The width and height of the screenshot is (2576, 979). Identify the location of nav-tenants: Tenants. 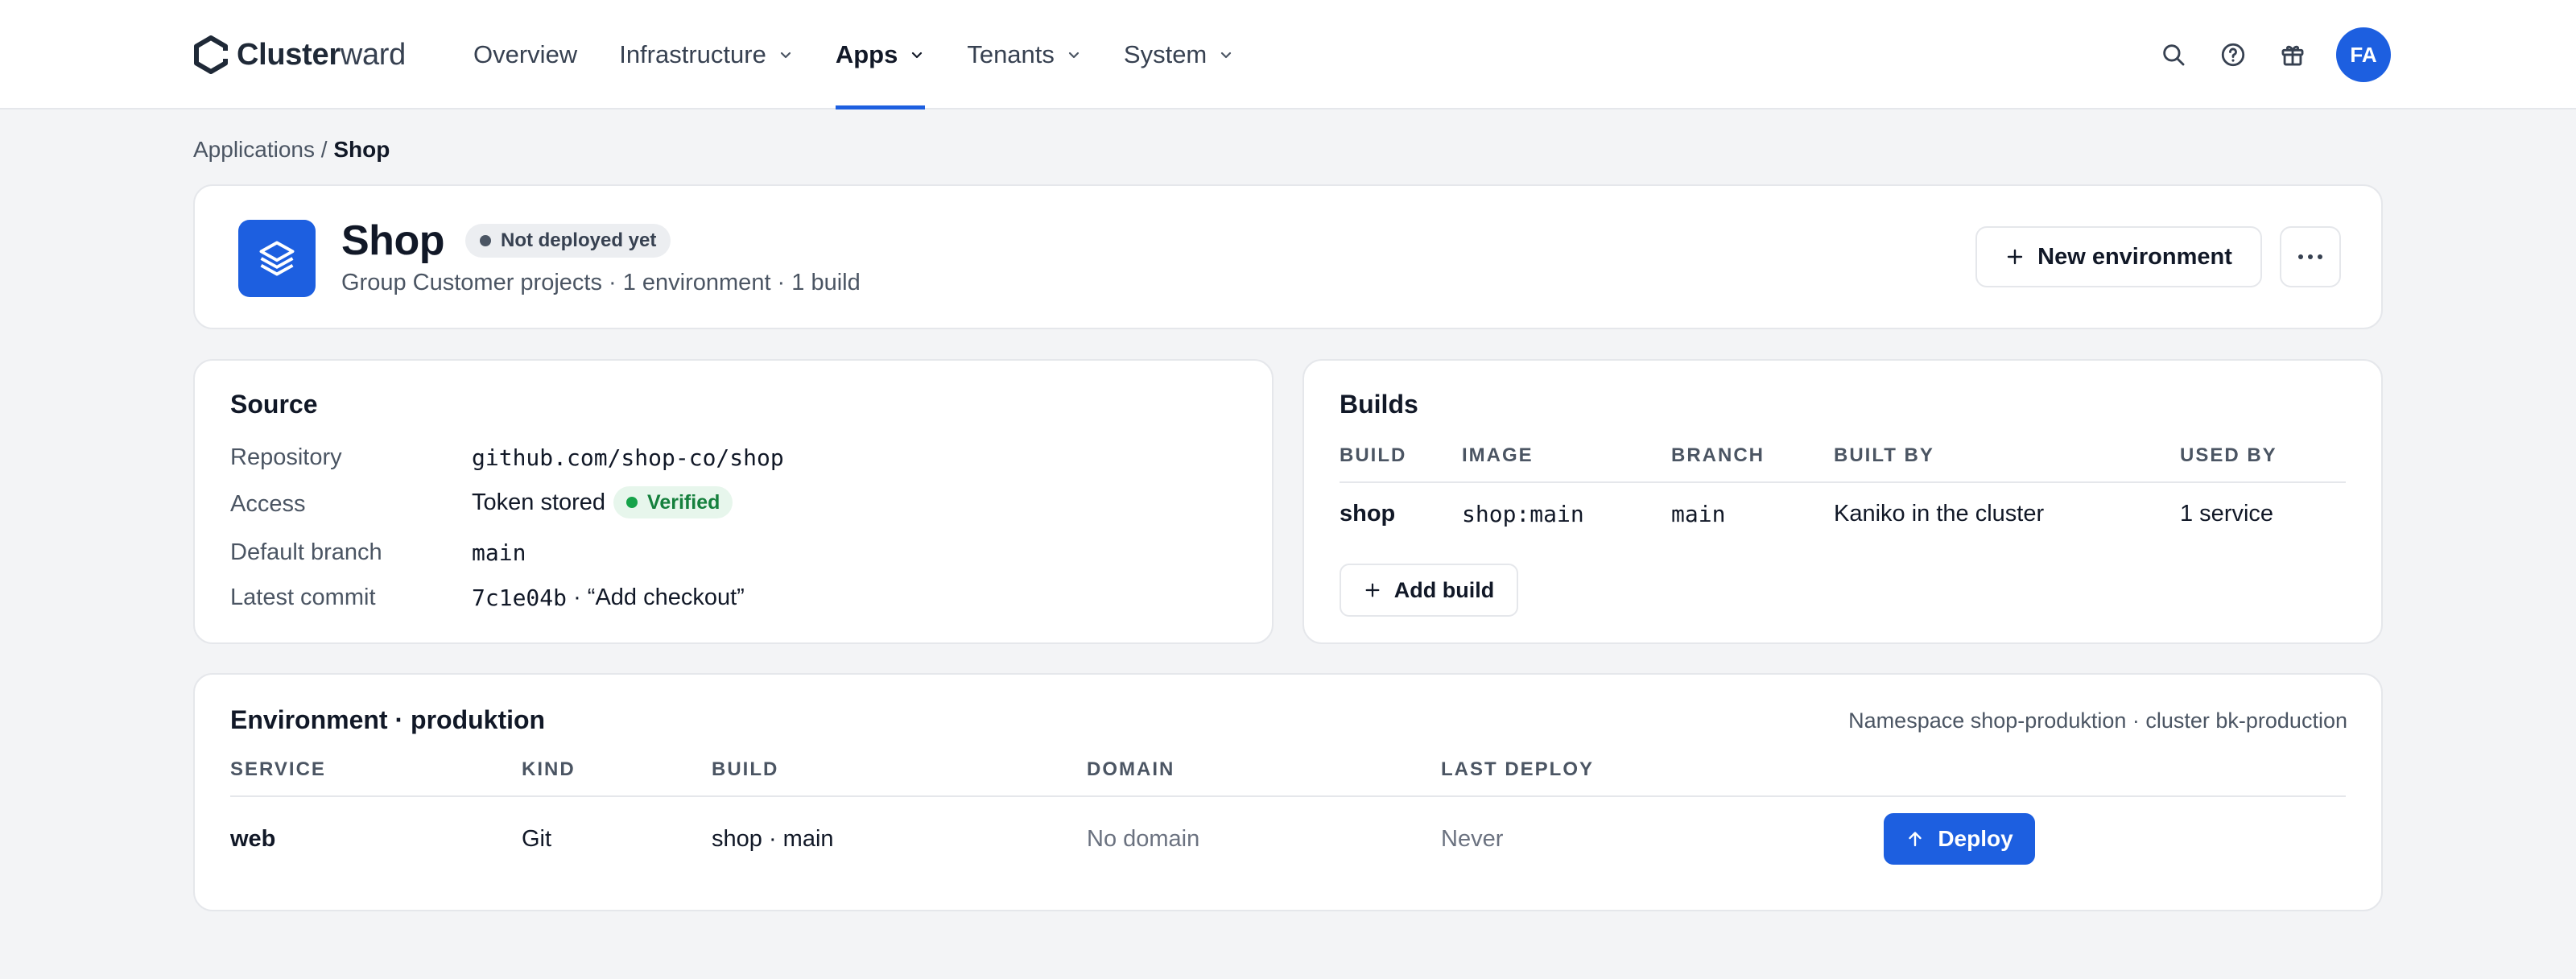
(1024, 55).